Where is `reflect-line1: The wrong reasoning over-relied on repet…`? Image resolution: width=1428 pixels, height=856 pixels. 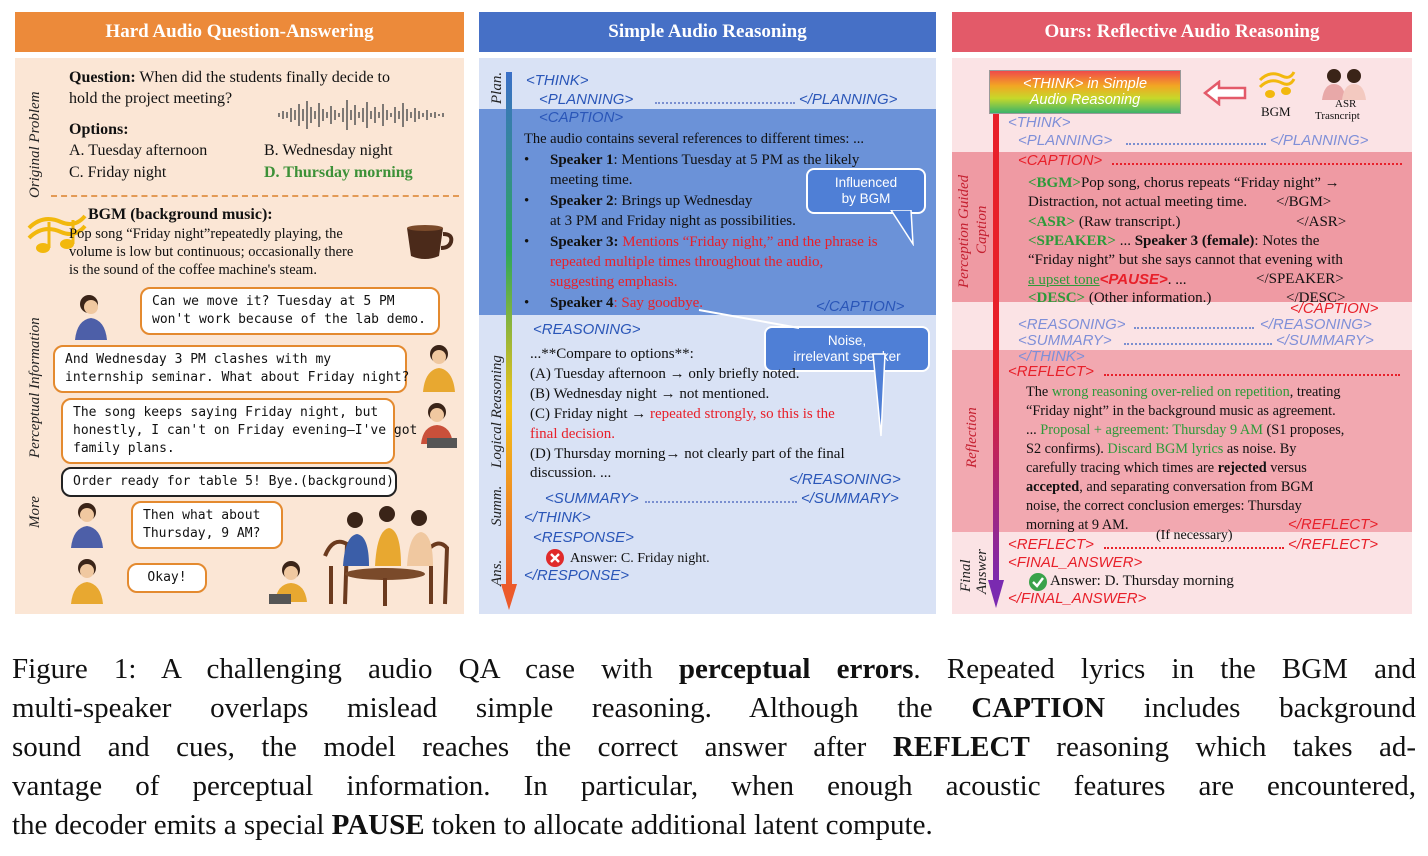 reflect-line1: The wrong reasoning over-relied on repet… is located at coordinates (1183, 392).